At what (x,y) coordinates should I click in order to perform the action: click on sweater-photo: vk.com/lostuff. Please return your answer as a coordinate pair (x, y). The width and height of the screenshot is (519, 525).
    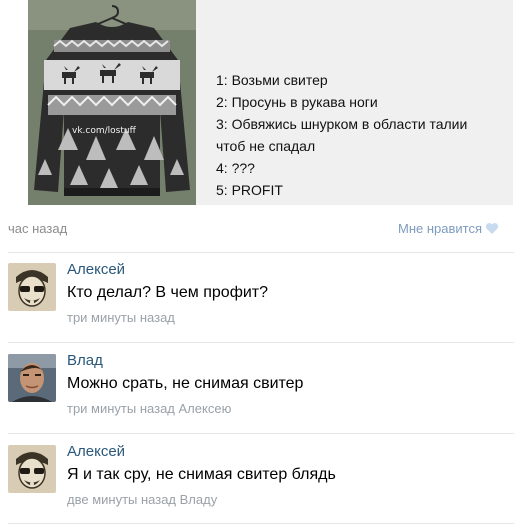
    Looking at the image, I should click on (112, 102).